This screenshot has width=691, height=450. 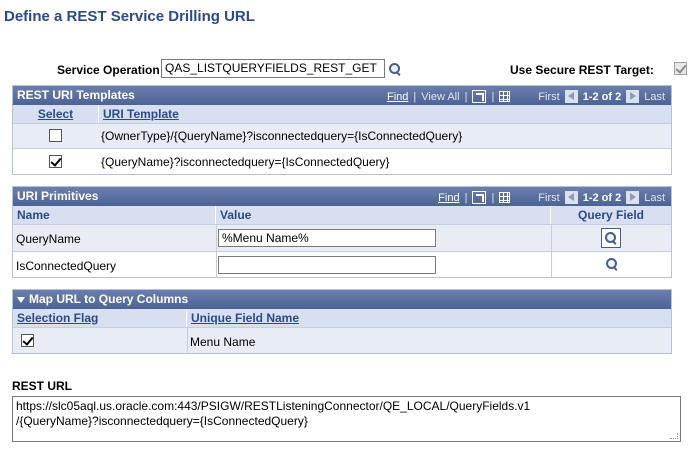 What do you see at coordinates (397, 97) in the screenshot?
I see `uri-templates-find-link: Find` at bounding box center [397, 97].